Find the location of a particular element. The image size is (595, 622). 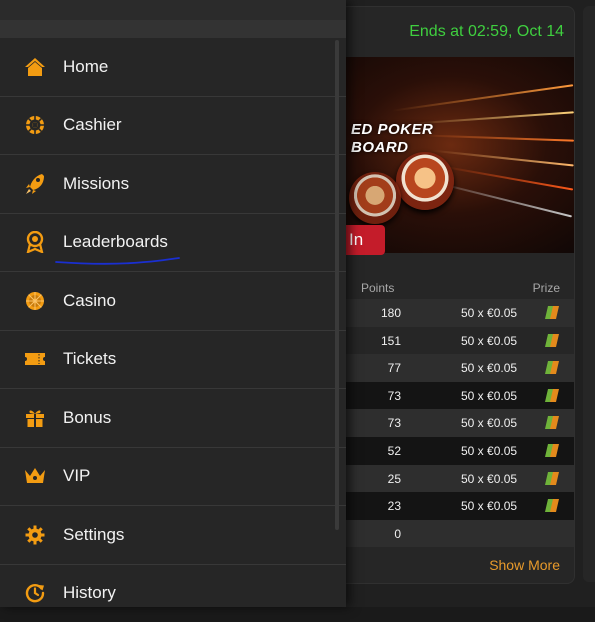

prize-column-header: Prize is located at coordinates (546, 288).